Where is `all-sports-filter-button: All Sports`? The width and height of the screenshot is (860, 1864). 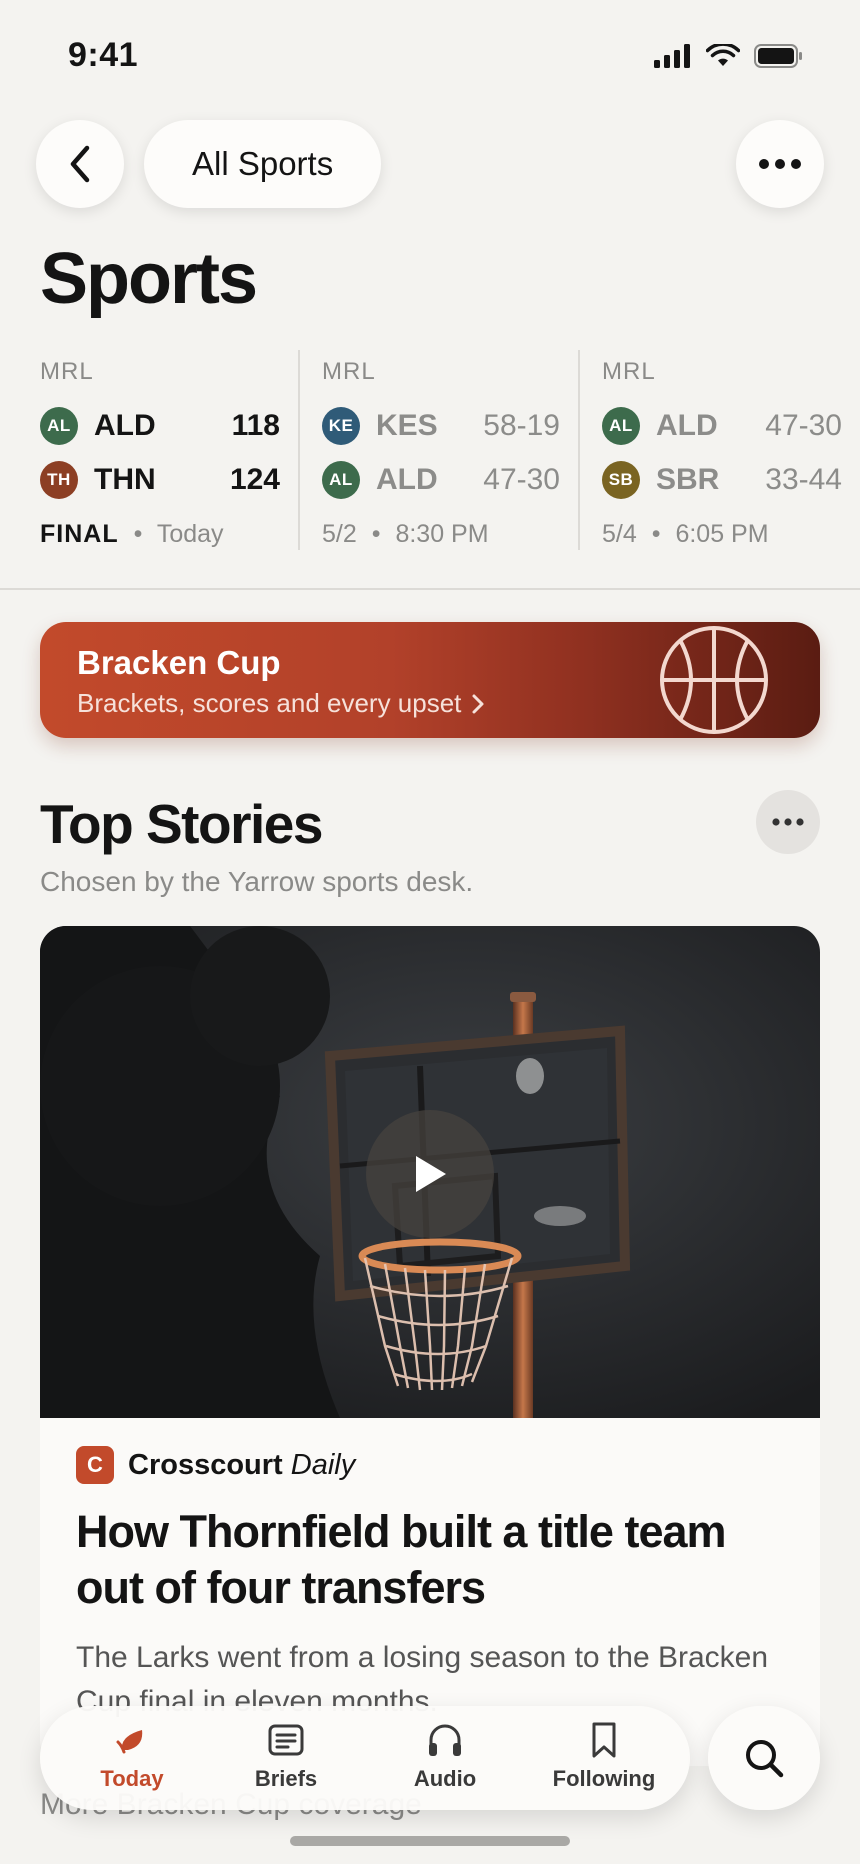
all-sports-filter-button: All Sports is located at coordinates (263, 164).